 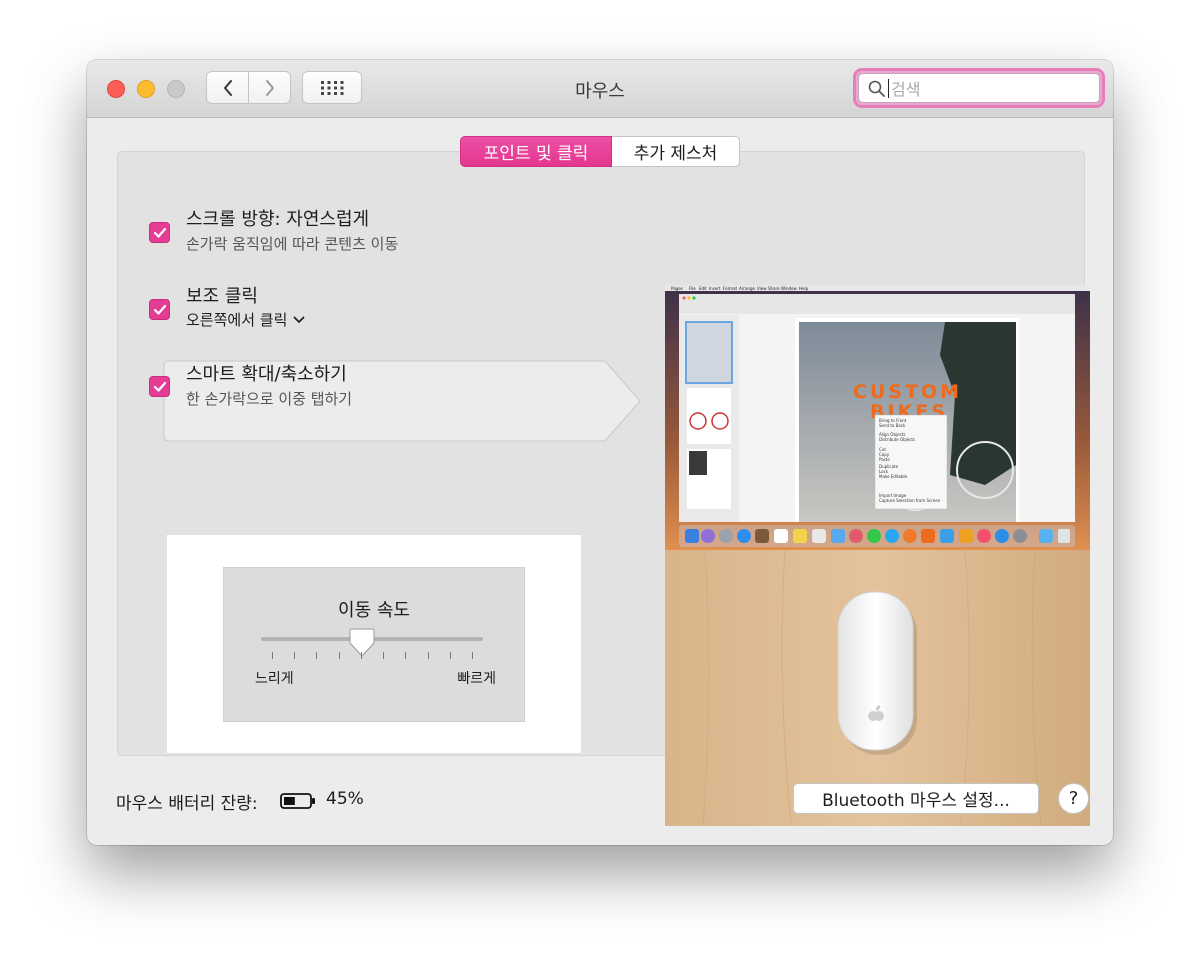 I want to click on scroll-direction-checkbox, so click(x=159, y=232).